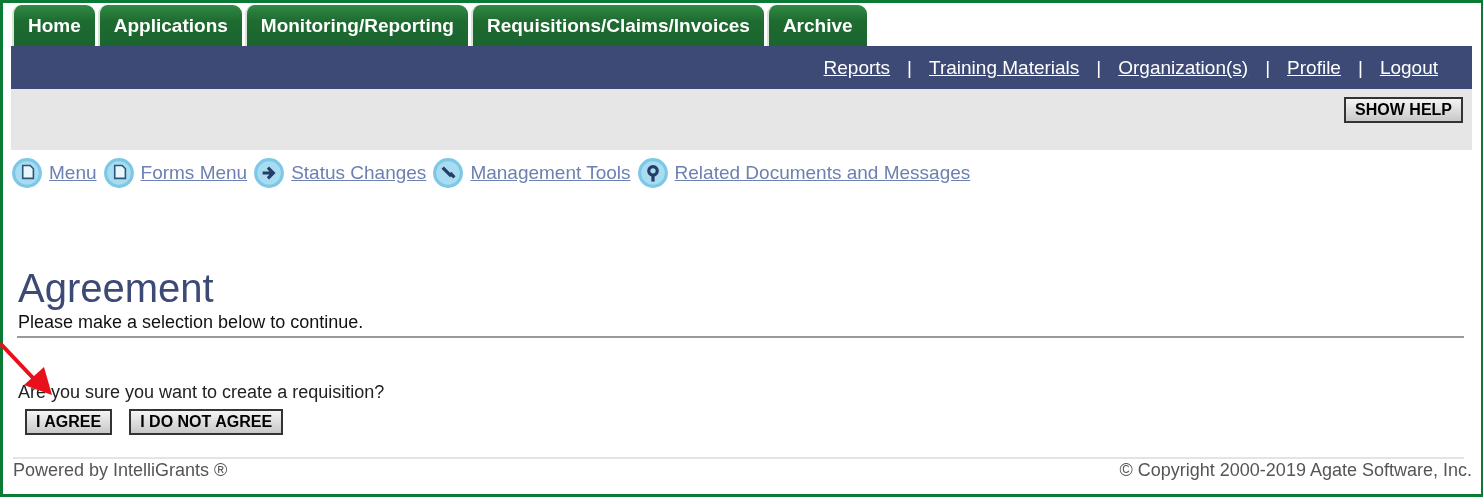  I want to click on nav-tab: Archive, so click(816, 25).